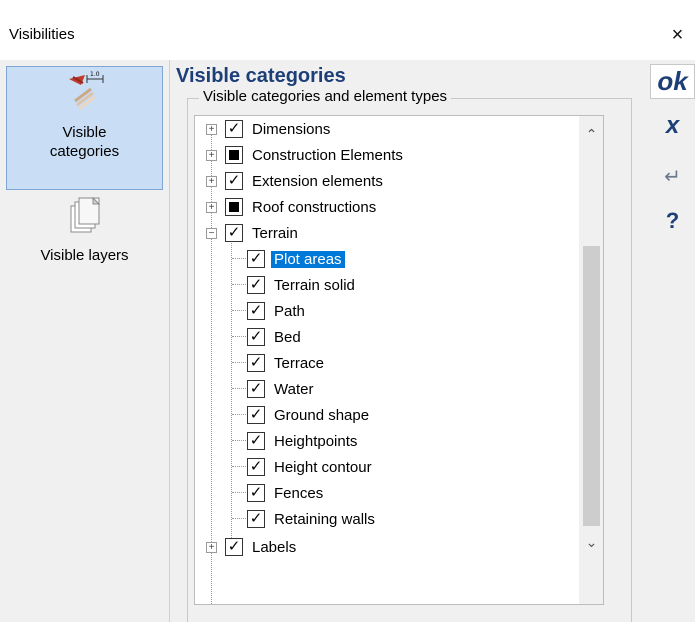  What do you see at coordinates (84, 237) in the screenshot?
I see `sidebar-item-visible-layers: Visible layers` at bounding box center [84, 237].